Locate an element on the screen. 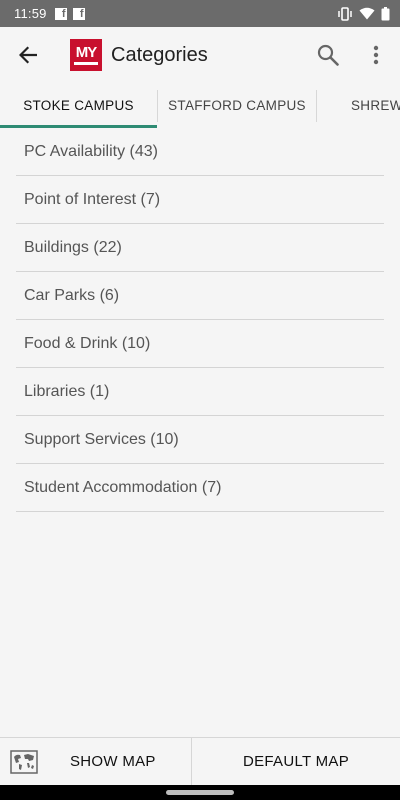  list-item: PC Availability (43) is located at coordinates (200, 152).